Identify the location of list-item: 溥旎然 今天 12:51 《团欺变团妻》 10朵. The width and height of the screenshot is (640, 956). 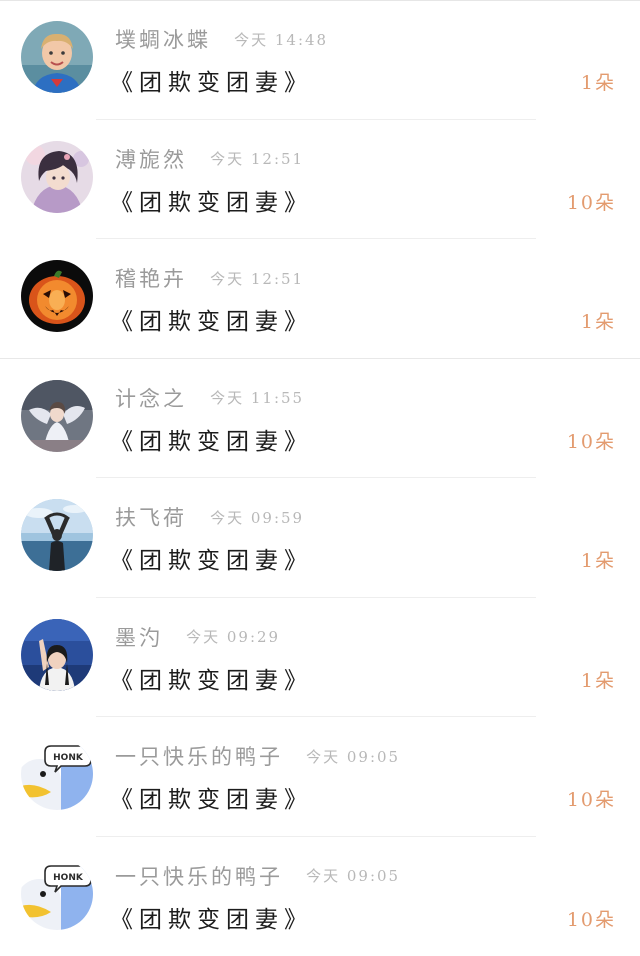
(320, 180).